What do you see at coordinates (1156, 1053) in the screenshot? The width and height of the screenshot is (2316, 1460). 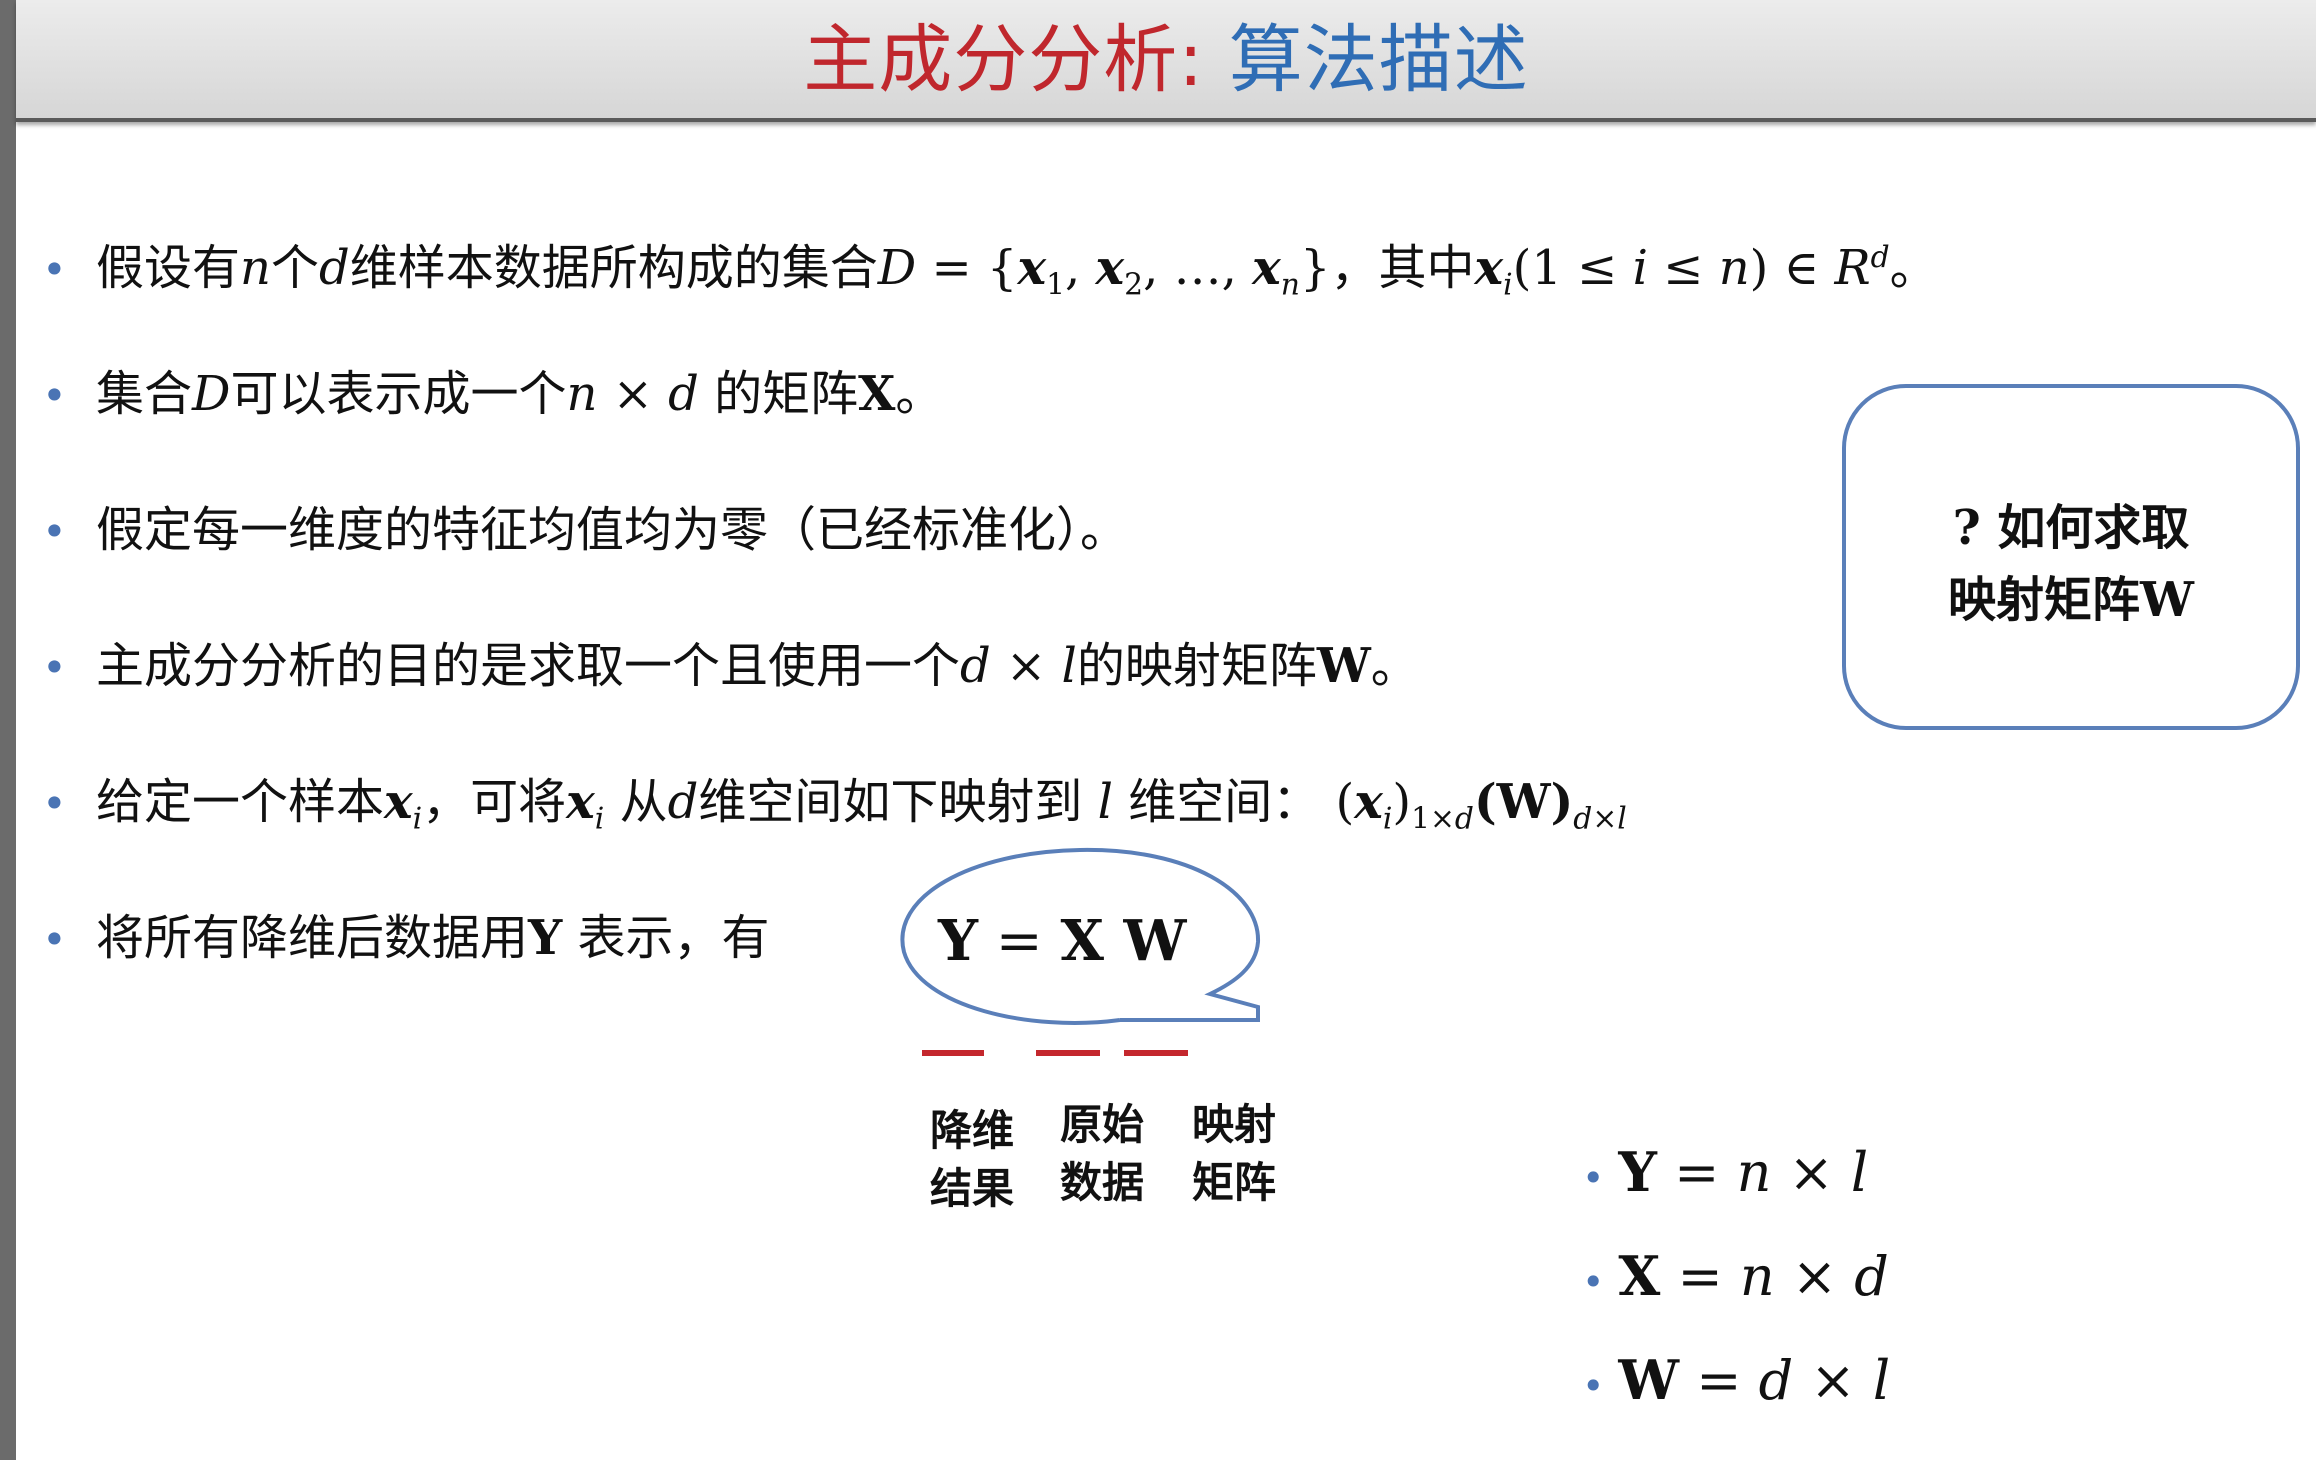 I see `underline-w` at bounding box center [1156, 1053].